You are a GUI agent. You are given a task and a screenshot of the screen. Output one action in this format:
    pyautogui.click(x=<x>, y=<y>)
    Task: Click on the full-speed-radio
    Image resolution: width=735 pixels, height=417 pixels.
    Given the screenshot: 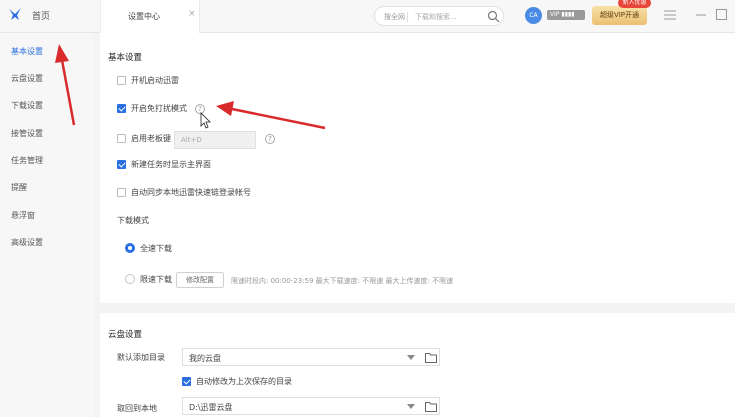 What is the action you would take?
    pyautogui.click(x=130, y=248)
    